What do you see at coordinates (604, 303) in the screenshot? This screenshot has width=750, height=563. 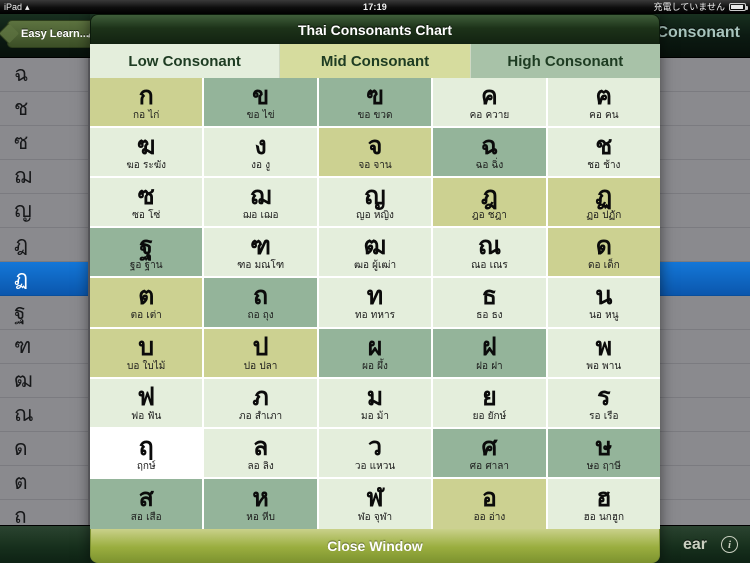 I see `consonant-cell: นนอ หนู` at bounding box center [604, 303].